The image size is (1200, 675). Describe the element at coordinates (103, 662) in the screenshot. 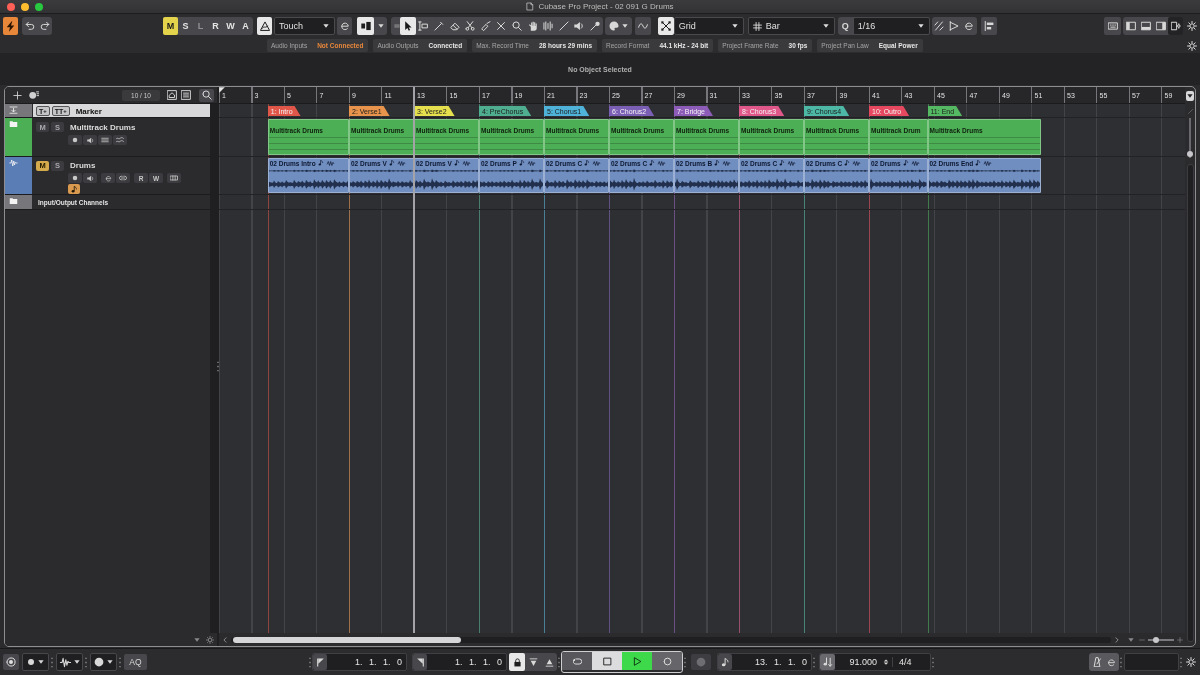

I see `punch-dropdown` at that location.